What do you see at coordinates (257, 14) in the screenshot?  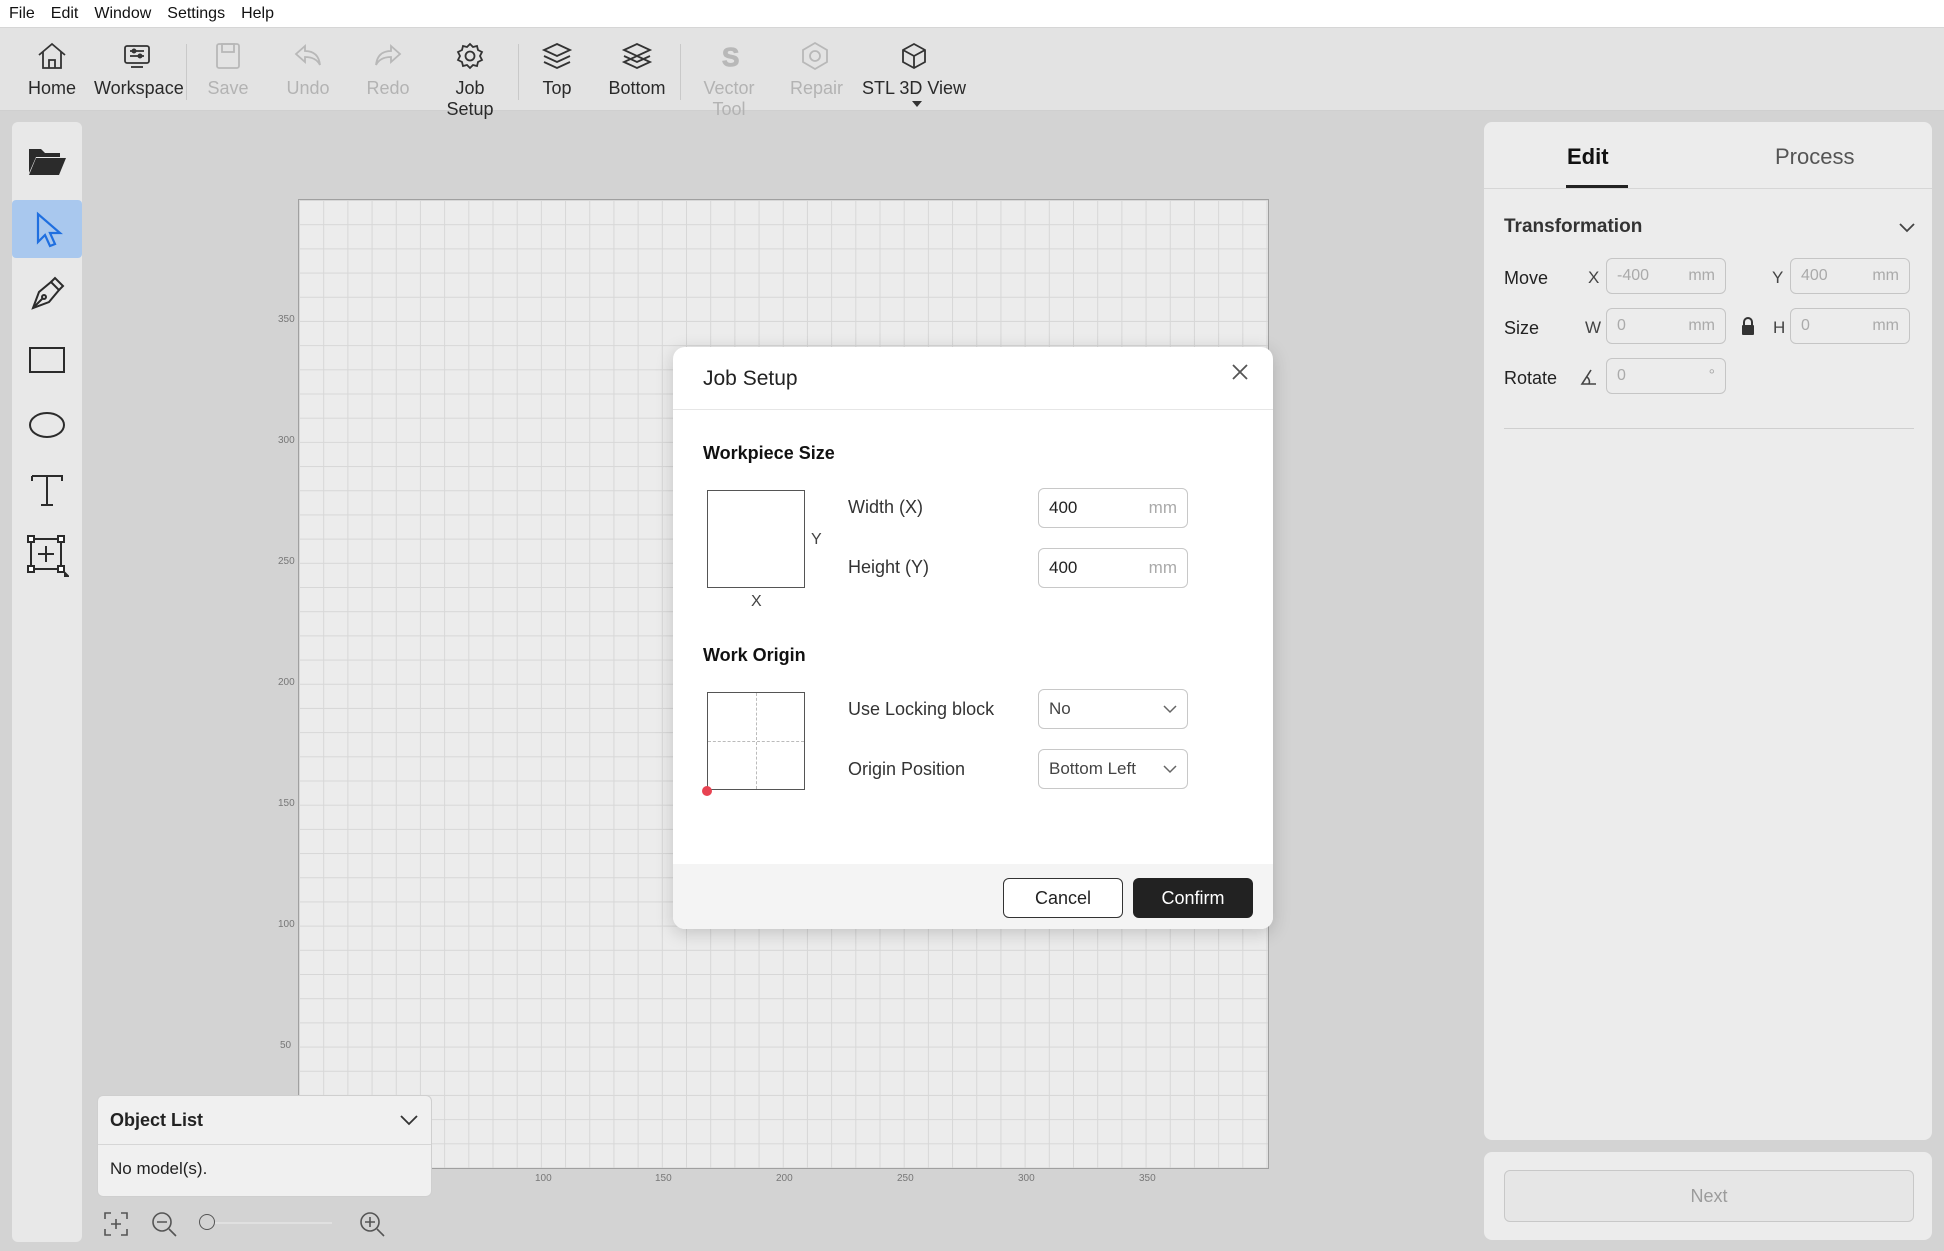 I see `menu-help: Help` at bounding box center [257, 14].